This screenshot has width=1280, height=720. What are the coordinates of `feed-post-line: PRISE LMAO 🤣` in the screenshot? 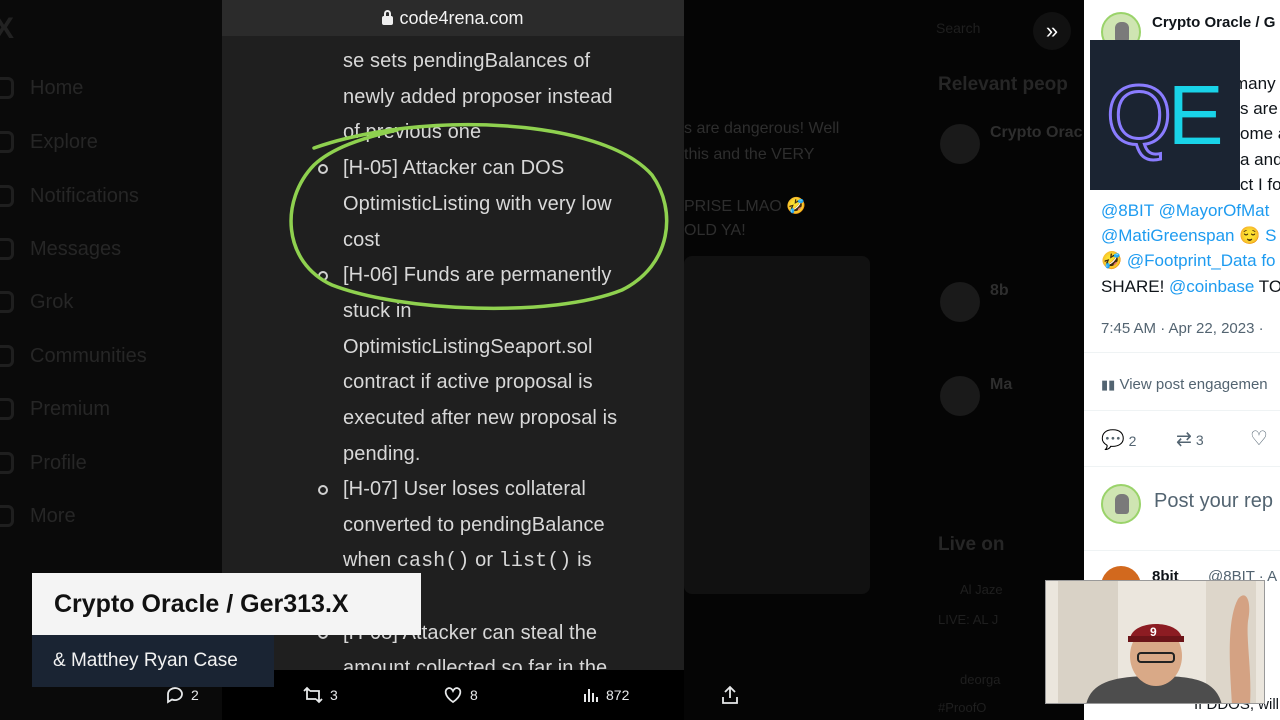 It's located at (745, 206).